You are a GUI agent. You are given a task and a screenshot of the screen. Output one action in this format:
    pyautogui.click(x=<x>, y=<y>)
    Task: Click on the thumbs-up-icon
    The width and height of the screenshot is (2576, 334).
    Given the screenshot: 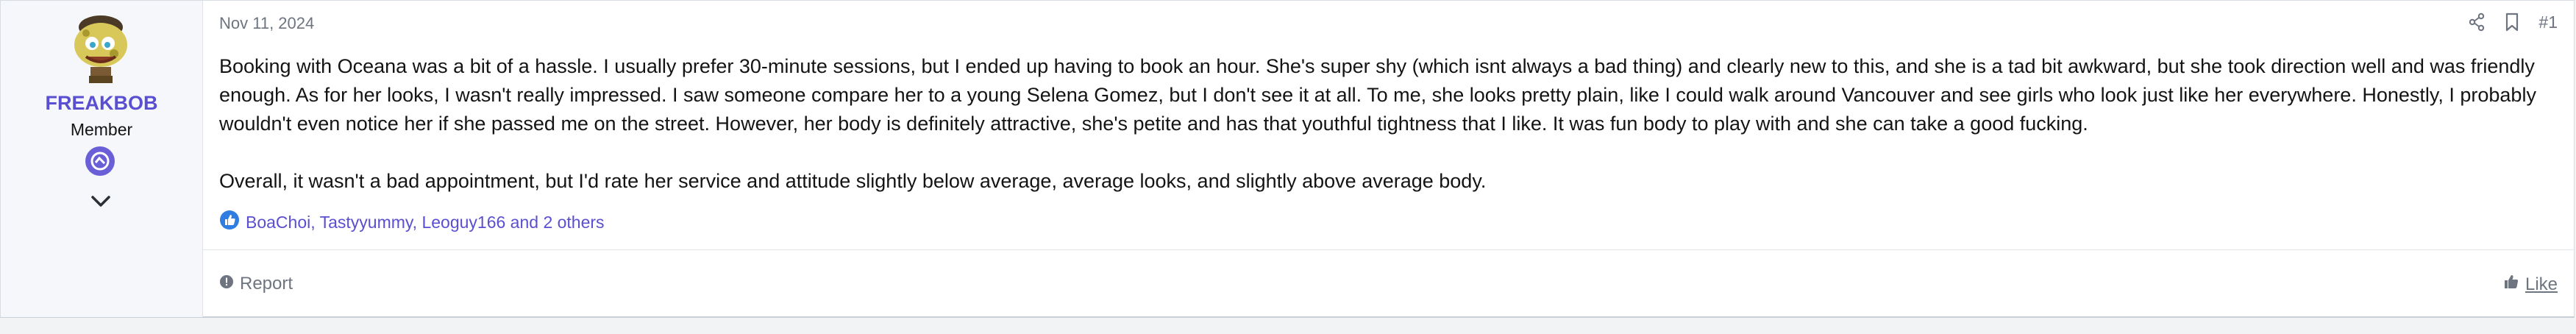 What is the action you would take?
    pyautogui.click(x=2511, y=285)
    